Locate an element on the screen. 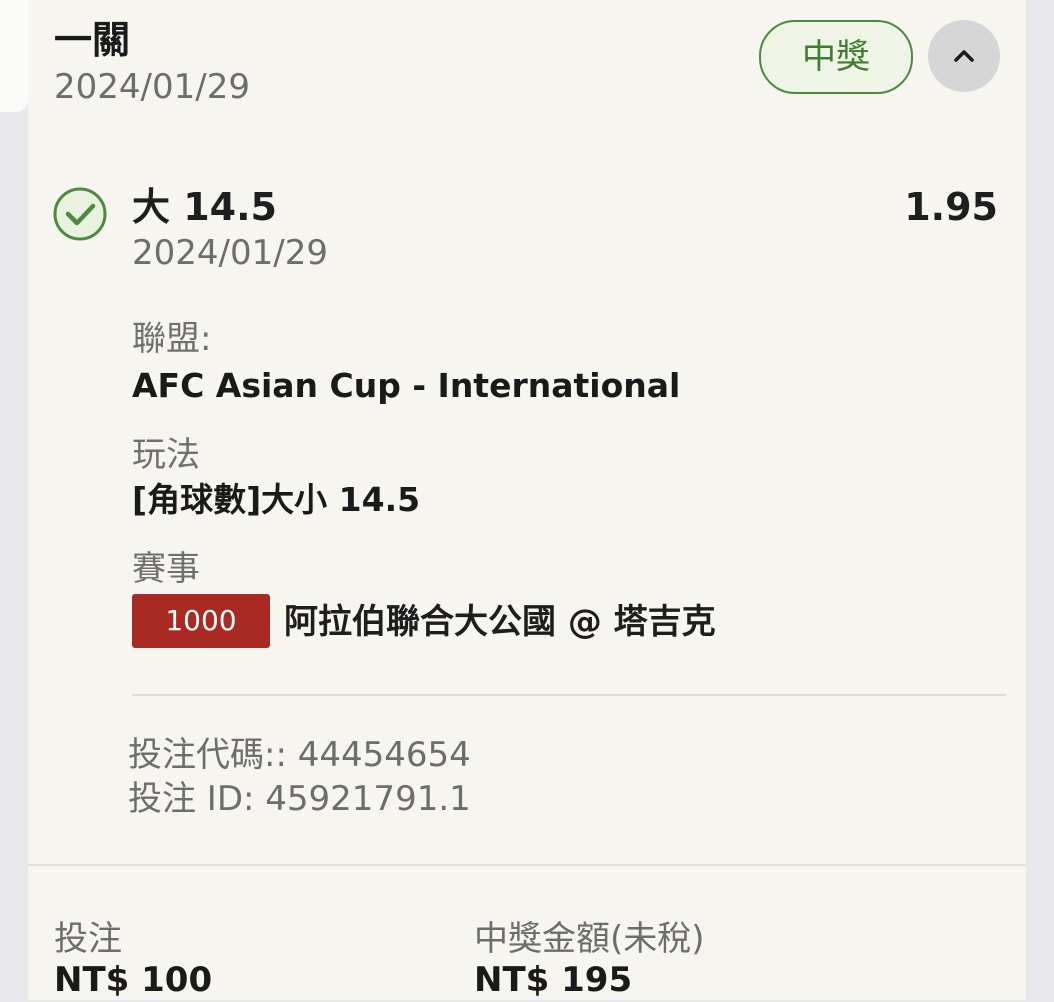  check-circle-icon is located at coordinates (80, 214).